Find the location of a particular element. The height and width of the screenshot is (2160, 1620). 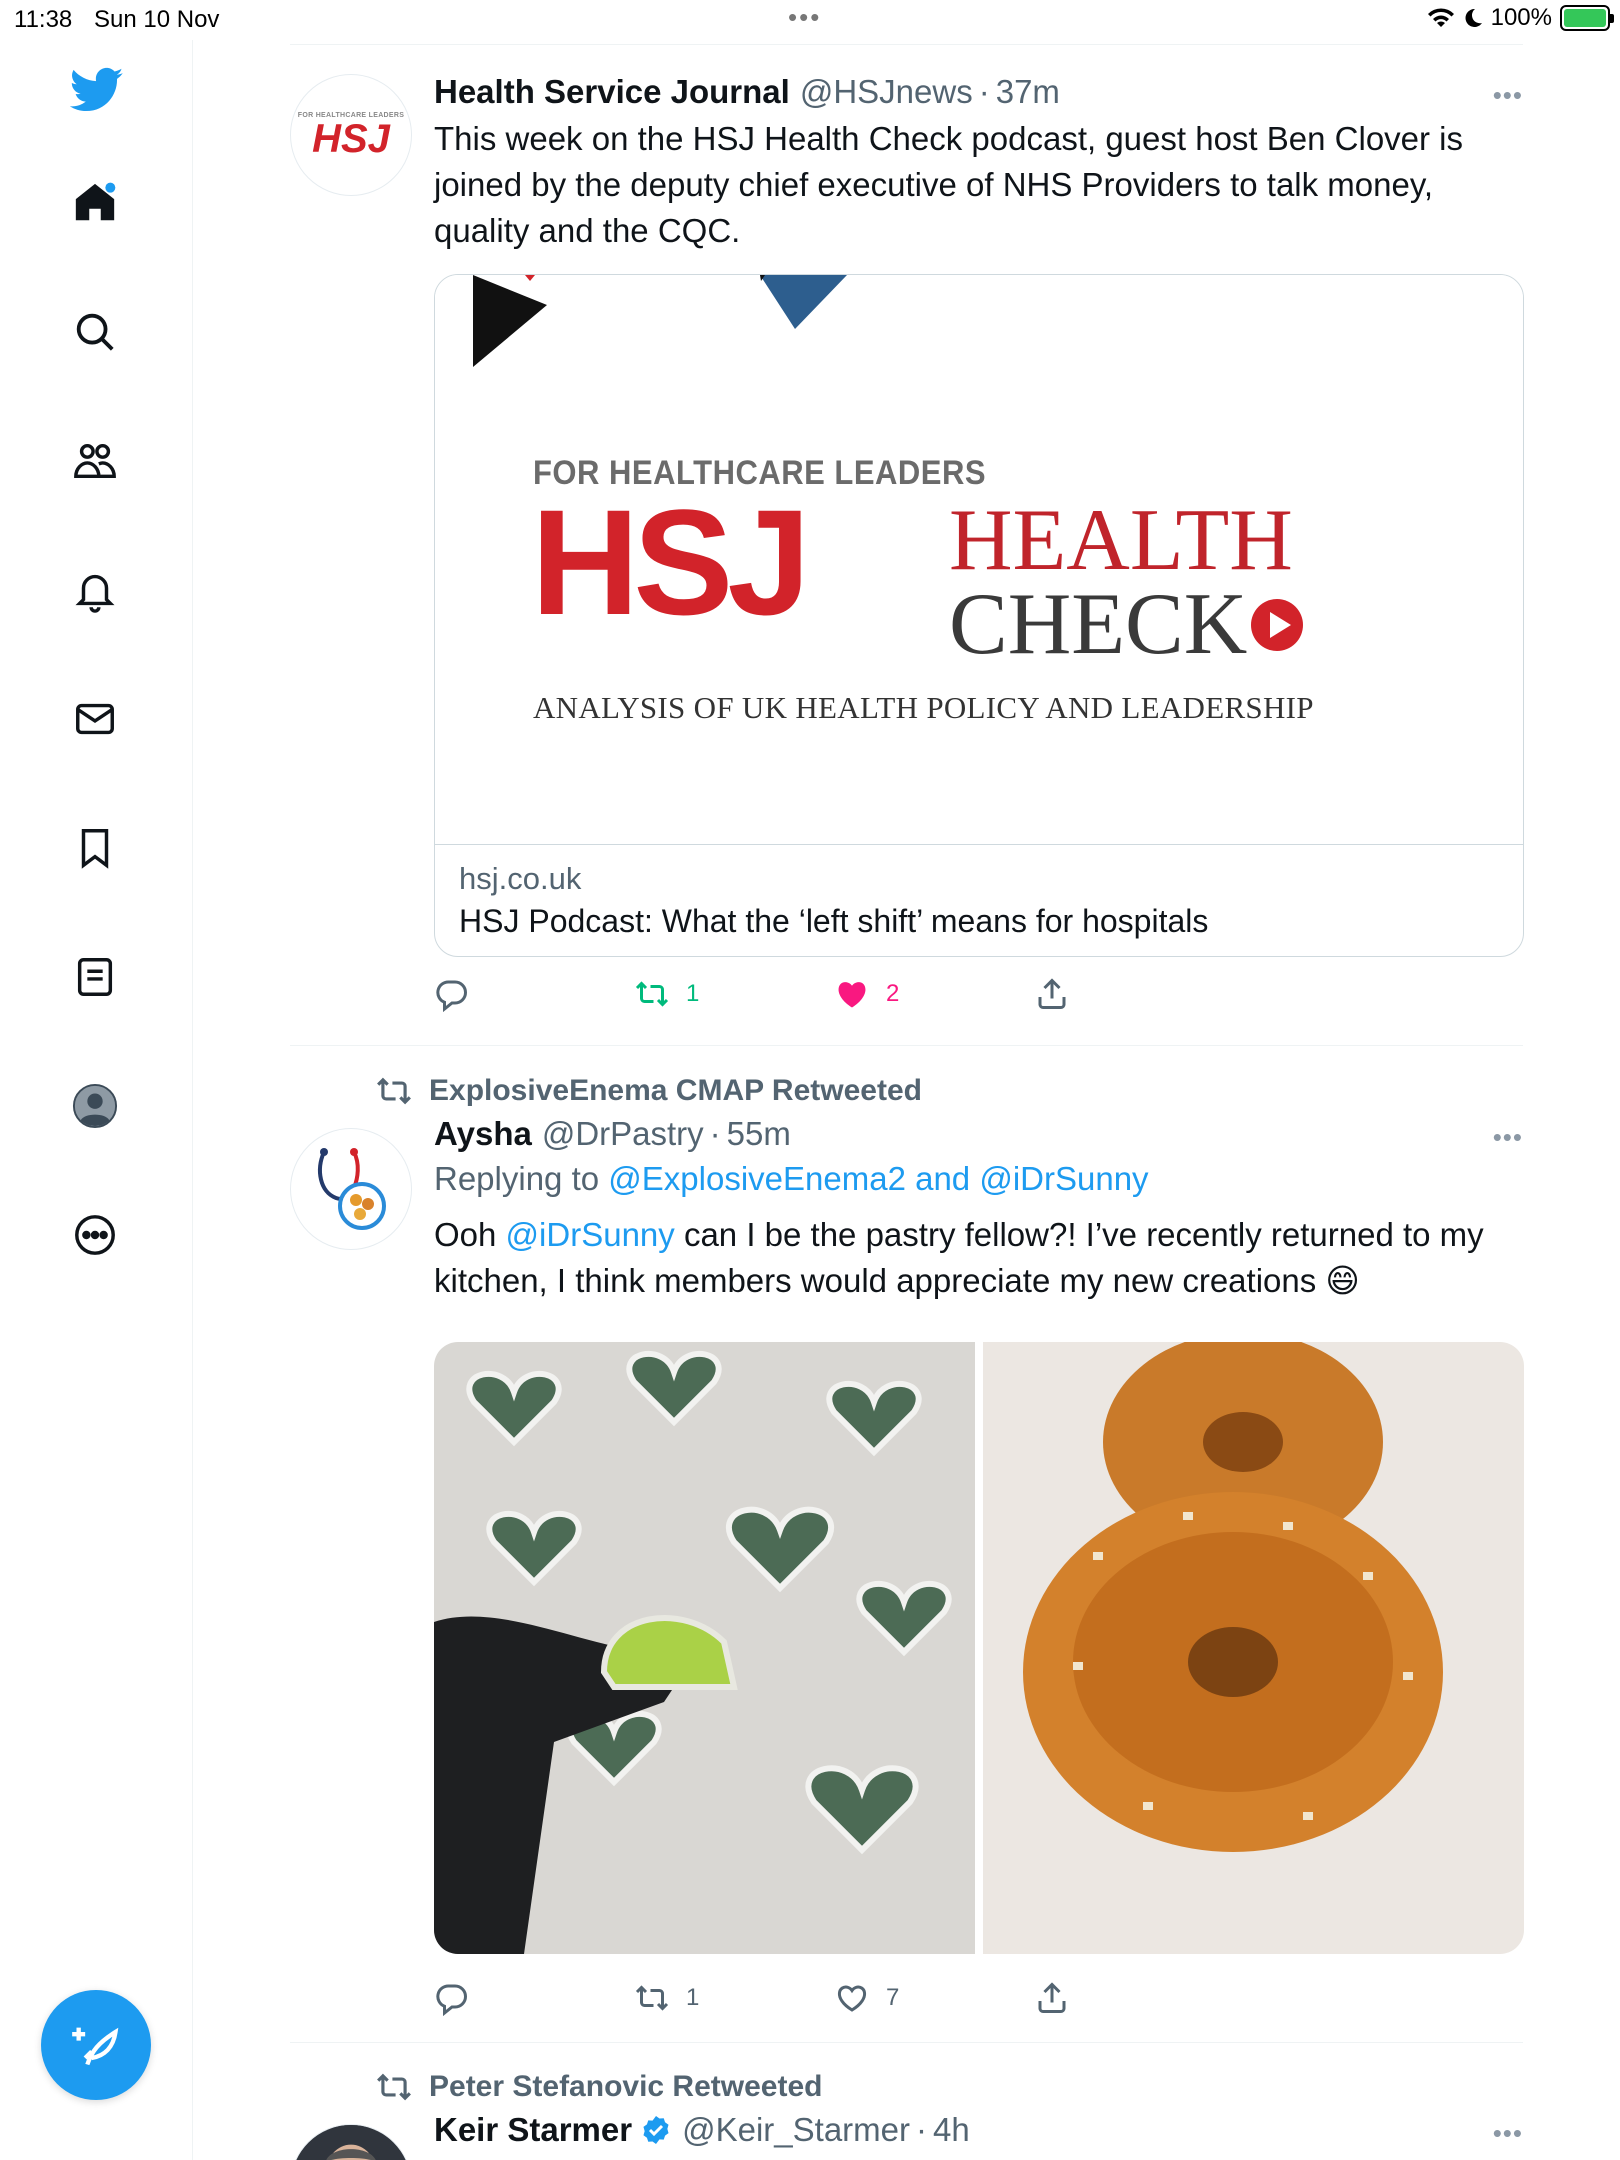

retweet-count: 1 is located at coordinates (693, 1997).